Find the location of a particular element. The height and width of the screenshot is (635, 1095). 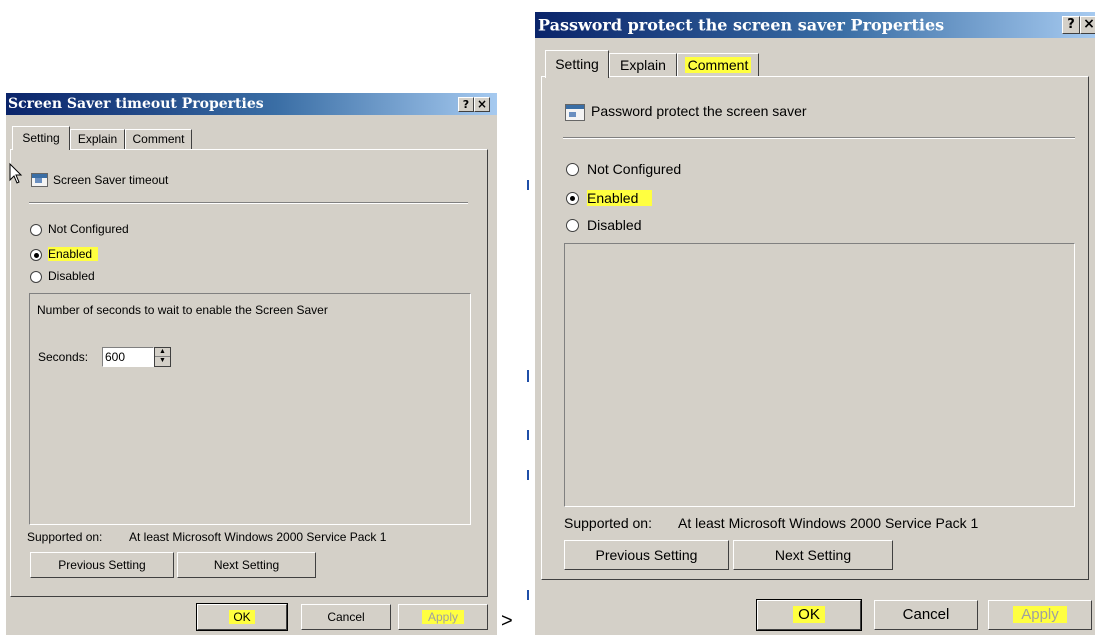

title-bar: Screen Saver timeout Properties ? × is located at coordinates (251, 104).